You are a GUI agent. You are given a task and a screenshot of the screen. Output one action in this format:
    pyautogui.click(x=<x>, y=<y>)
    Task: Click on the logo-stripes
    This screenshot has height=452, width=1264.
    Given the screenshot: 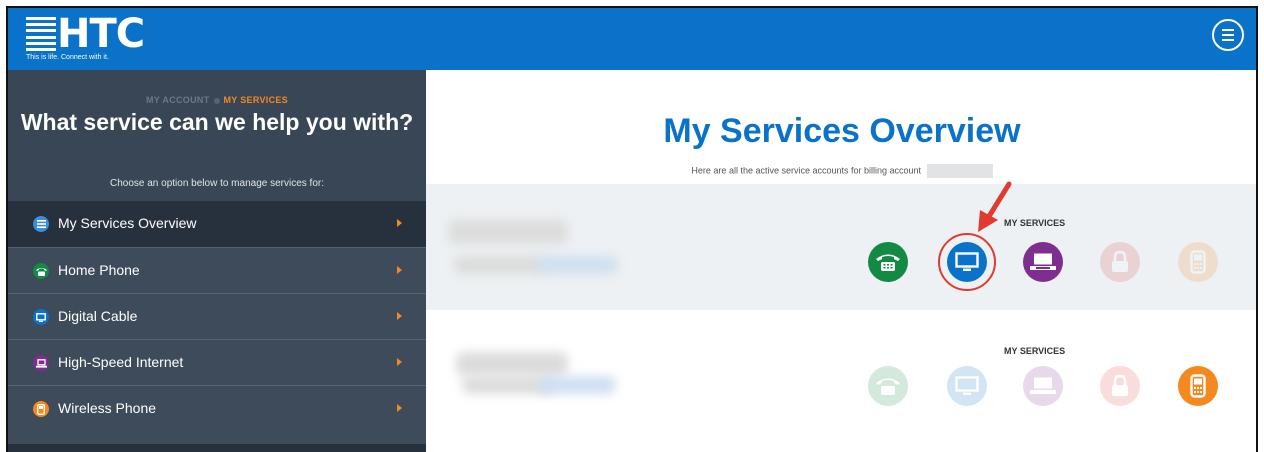 What is the action you would take?
    pyautogui.click(x=41, y=34)
    